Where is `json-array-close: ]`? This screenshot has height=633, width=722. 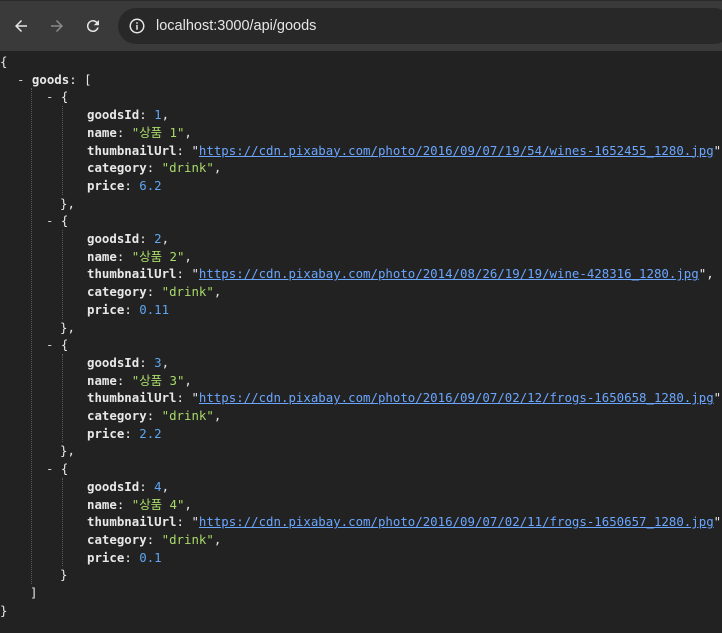
json-array-close: ] is located at coordinates (33, 593).